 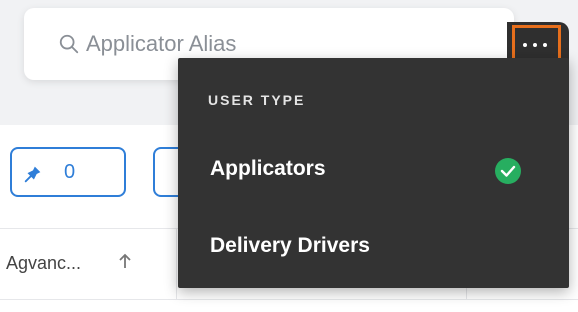 What do you see at coordinates (373, 248) in the screenshot?
I see `menu-item-delivery-drivers: Delivery Drivers` at bounding box center [373, 248].